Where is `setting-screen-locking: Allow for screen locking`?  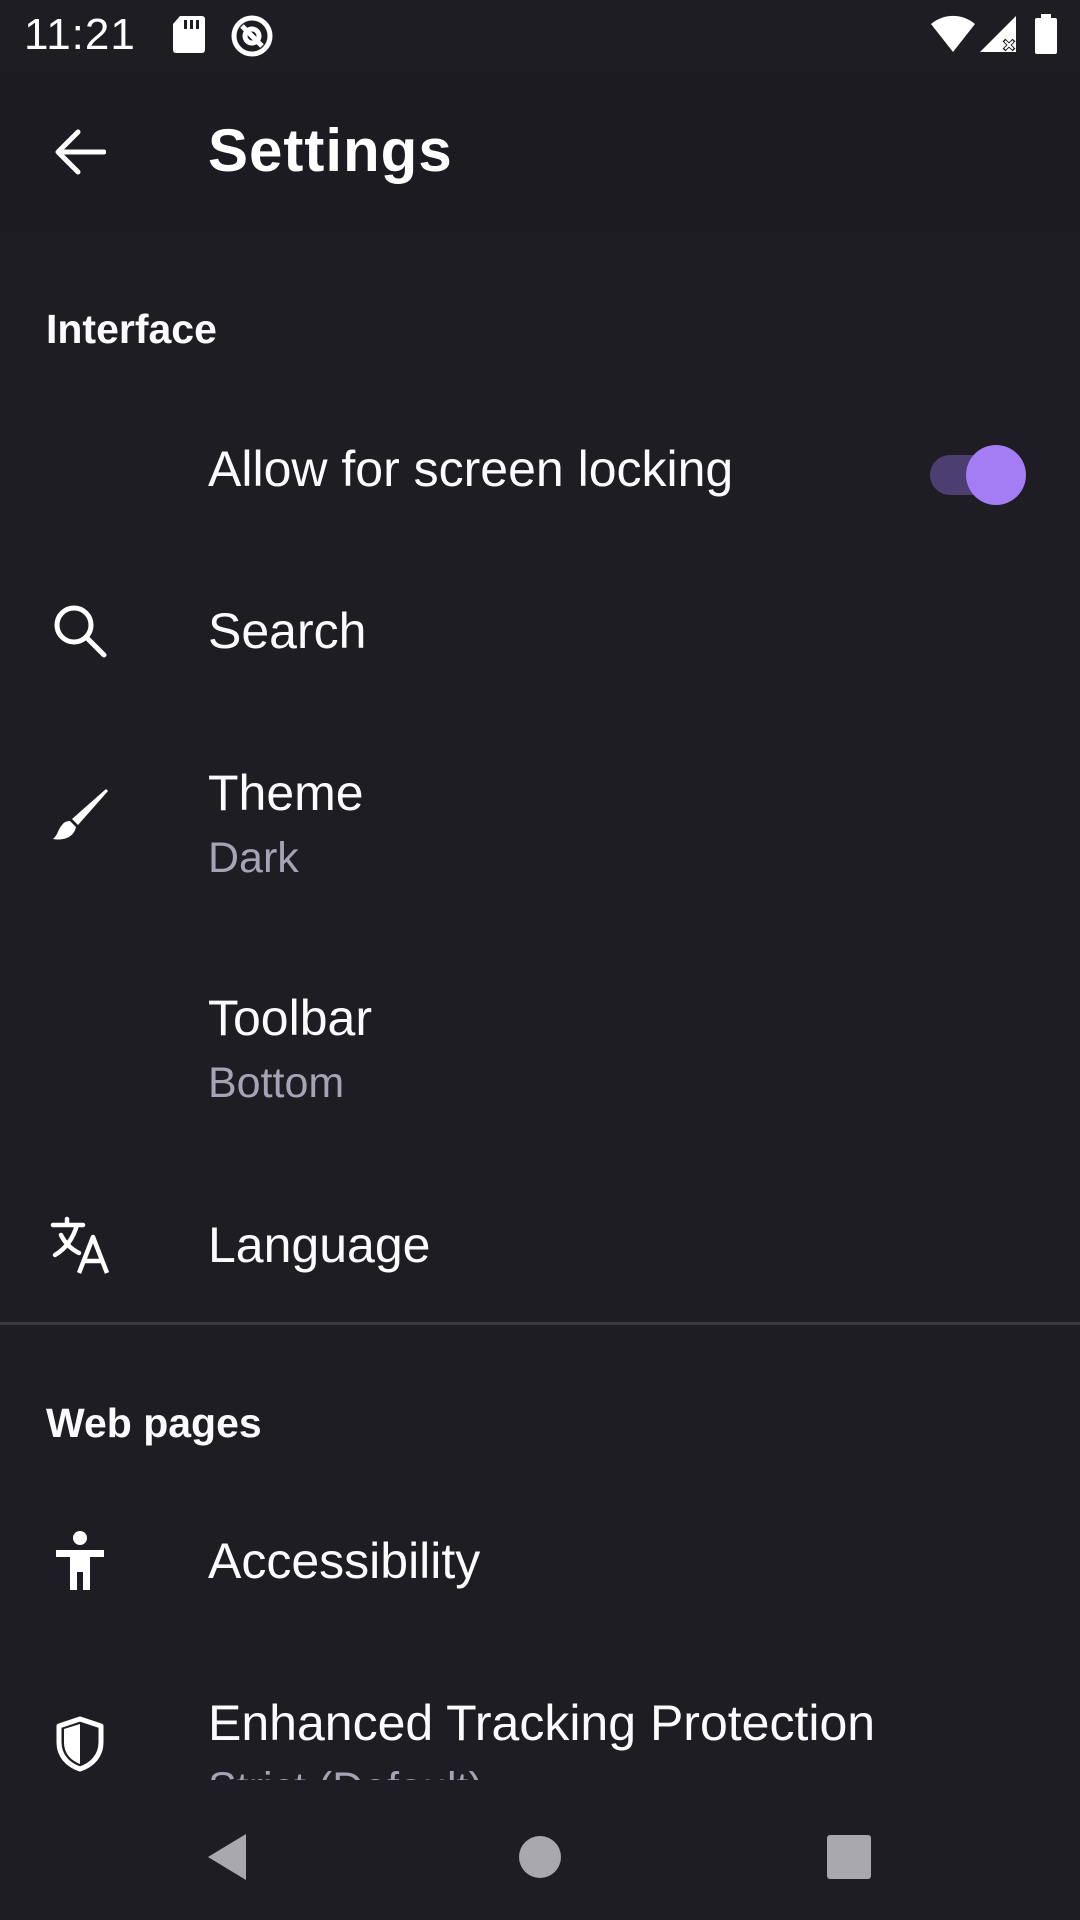
setting-screen-locking: Allow for screen locking is located at coordinates (540, 468).